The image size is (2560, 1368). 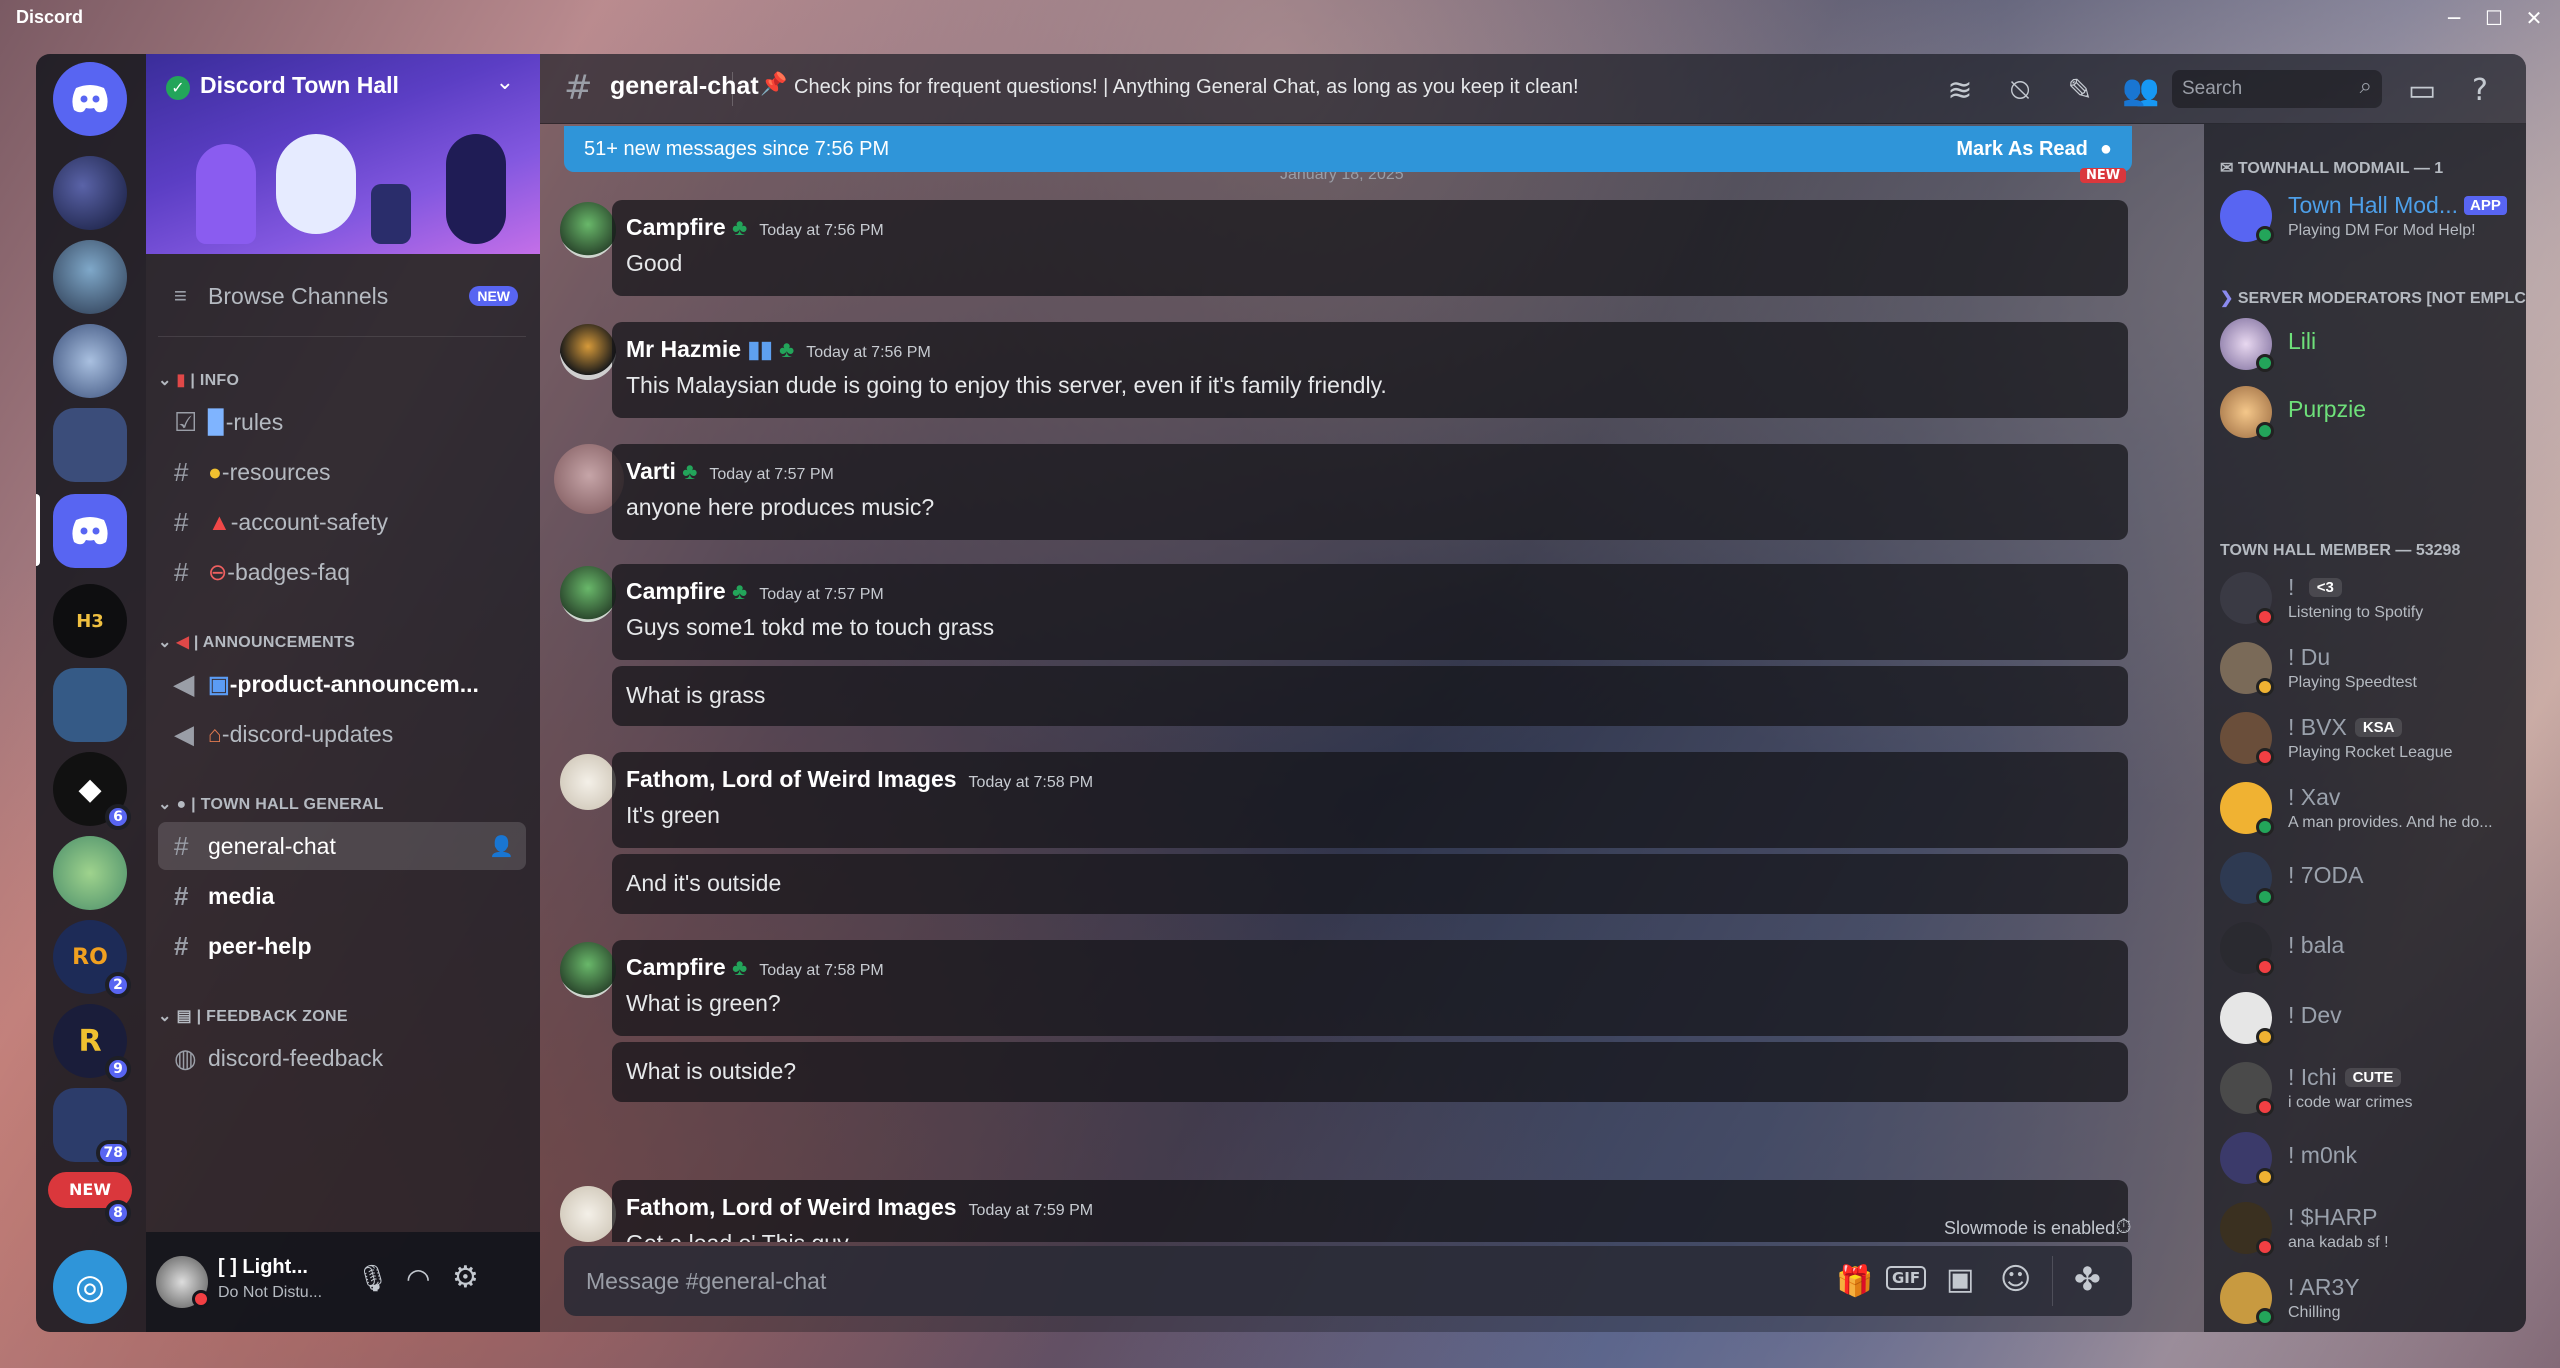 What do you see at coordinates (342, 522) in the screenshot?
I see `channel-account-safety: # ▲ -account-safety` at bounding box center [342, 522].